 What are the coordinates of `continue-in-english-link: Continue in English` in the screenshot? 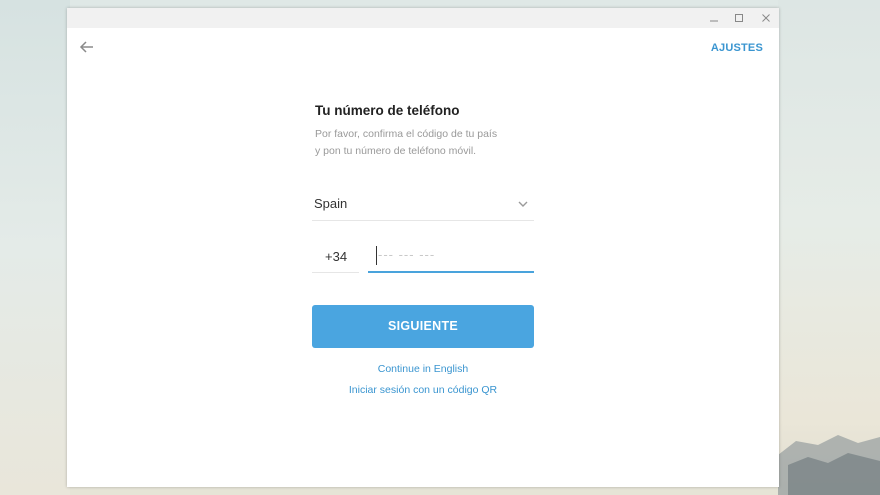 It's located at (423, 369).